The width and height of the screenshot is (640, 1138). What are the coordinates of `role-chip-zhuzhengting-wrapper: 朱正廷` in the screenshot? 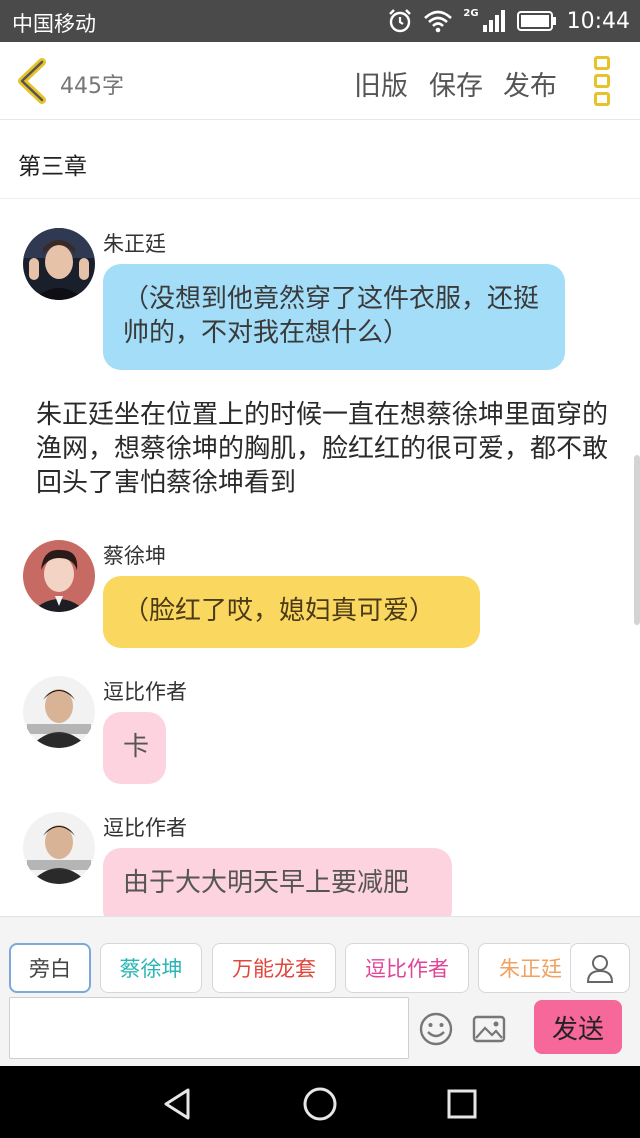 It's located at (524, 968).